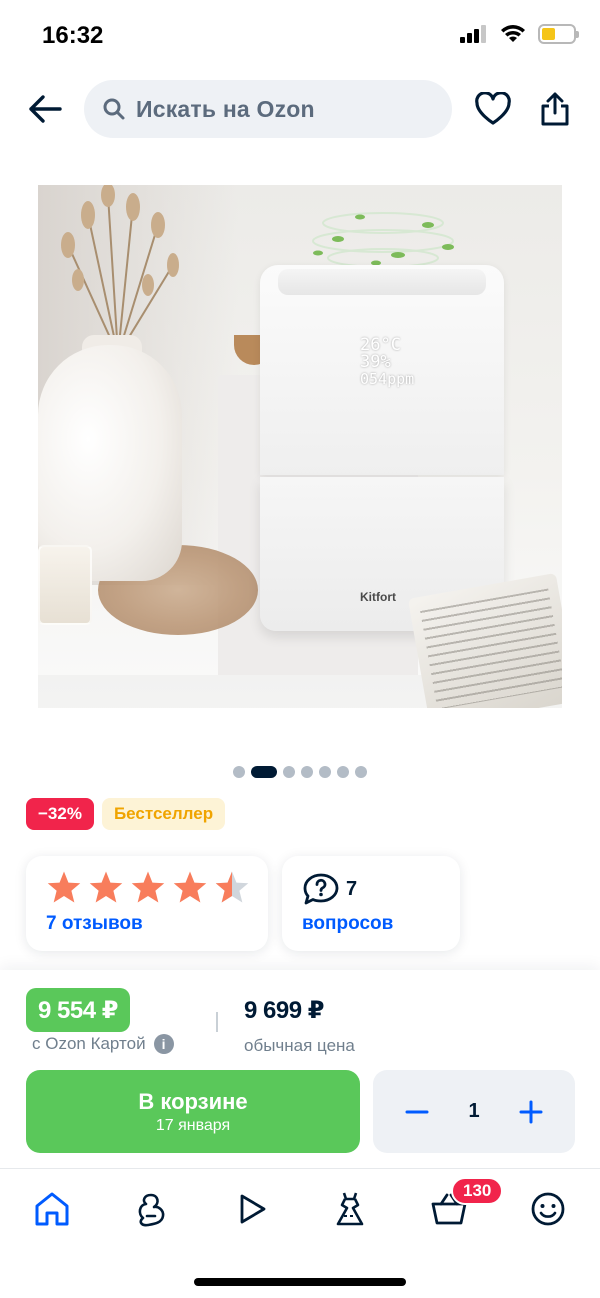 This screenshot has width=600, height=1298. I want to click on purifier-display: 26°C 39% 054ppm, so click(387, 362).